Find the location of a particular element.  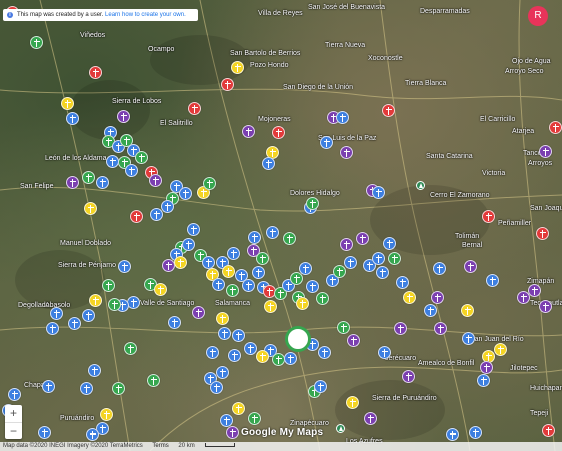

zoom-in-button: + is located at coordinates (13, 413).